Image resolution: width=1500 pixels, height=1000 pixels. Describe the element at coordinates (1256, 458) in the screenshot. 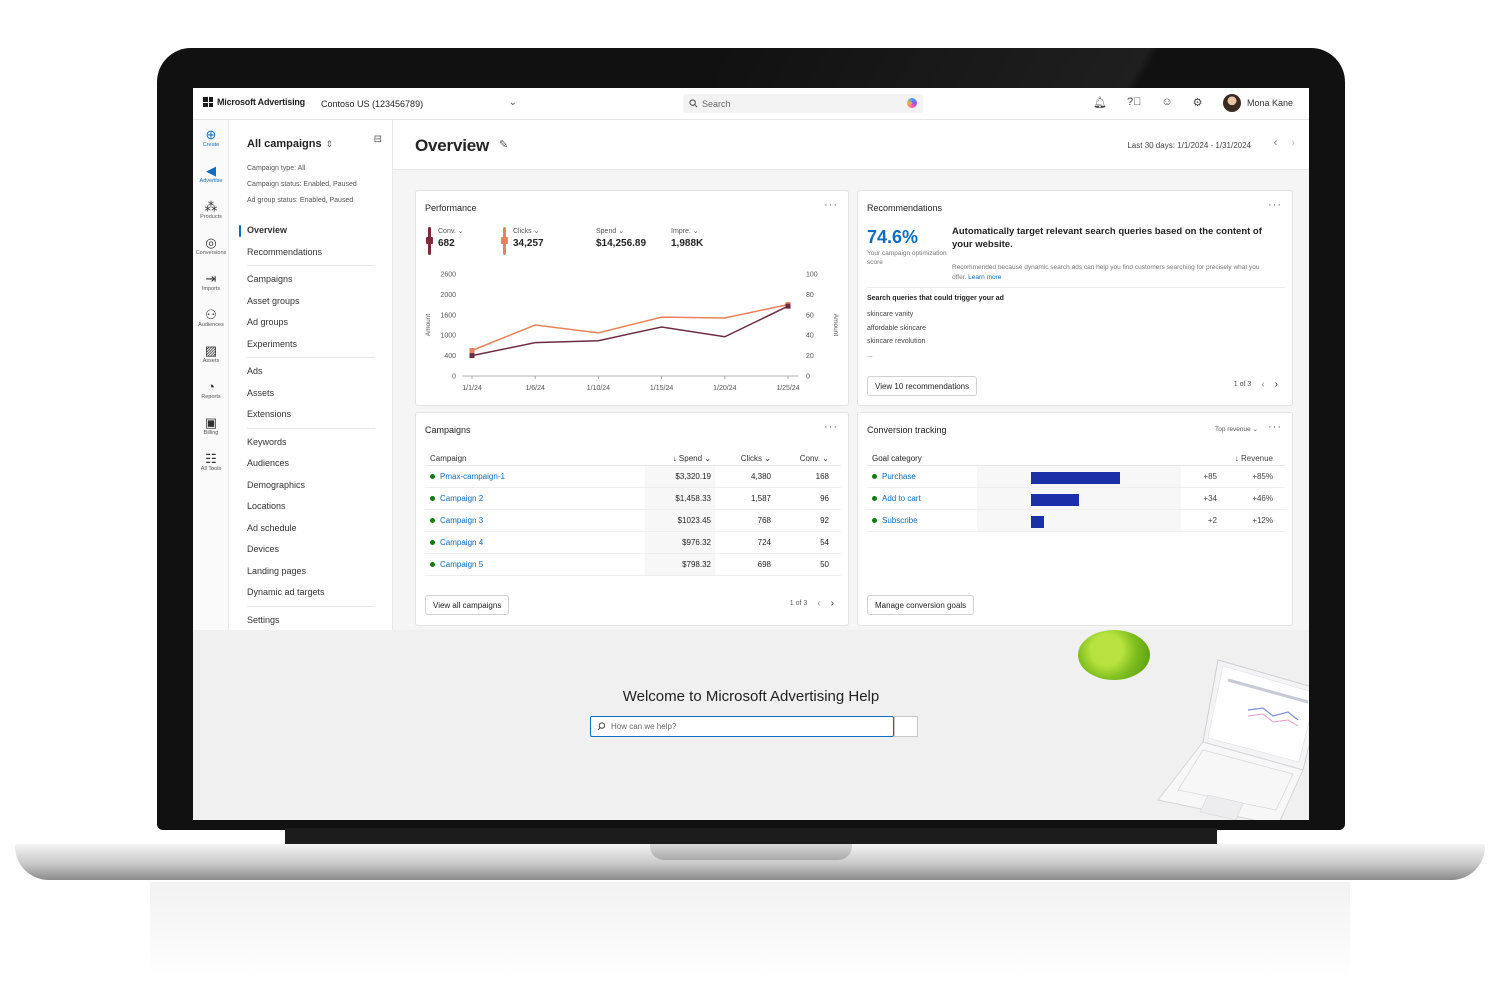

I see `col-label: Revenue` at that location.